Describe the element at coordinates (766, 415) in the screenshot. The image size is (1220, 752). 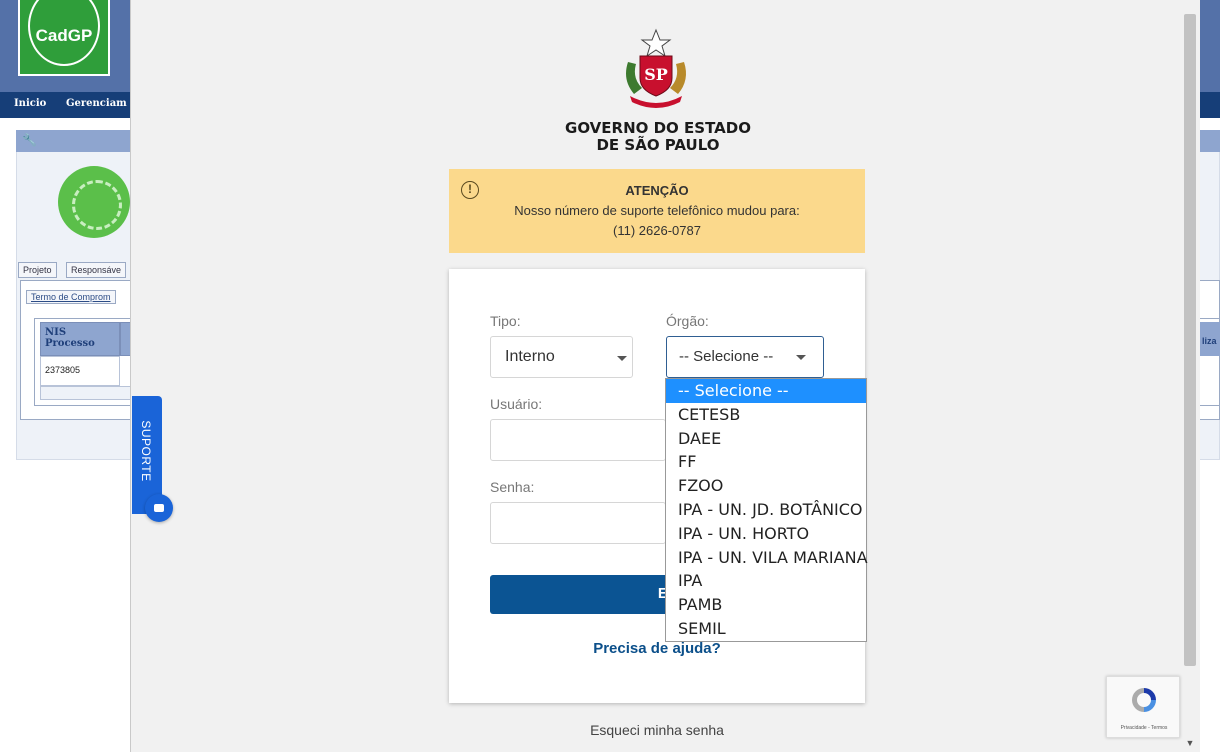
I see `dropdown-option-cetesb: CETESB` at that location.